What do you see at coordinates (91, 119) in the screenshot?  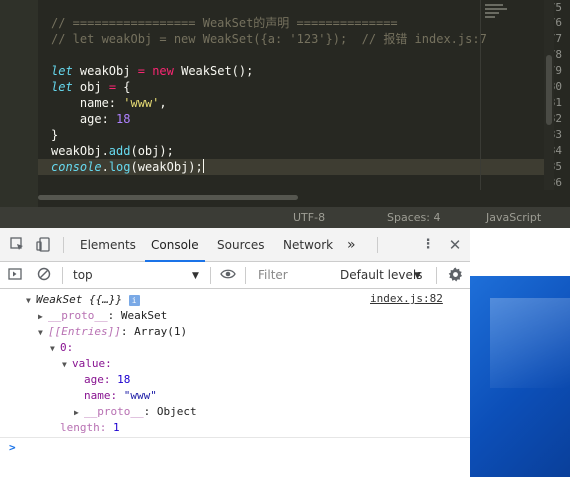 I see `code-line-age-prop: age: 18` at bounding box center [91, 119].